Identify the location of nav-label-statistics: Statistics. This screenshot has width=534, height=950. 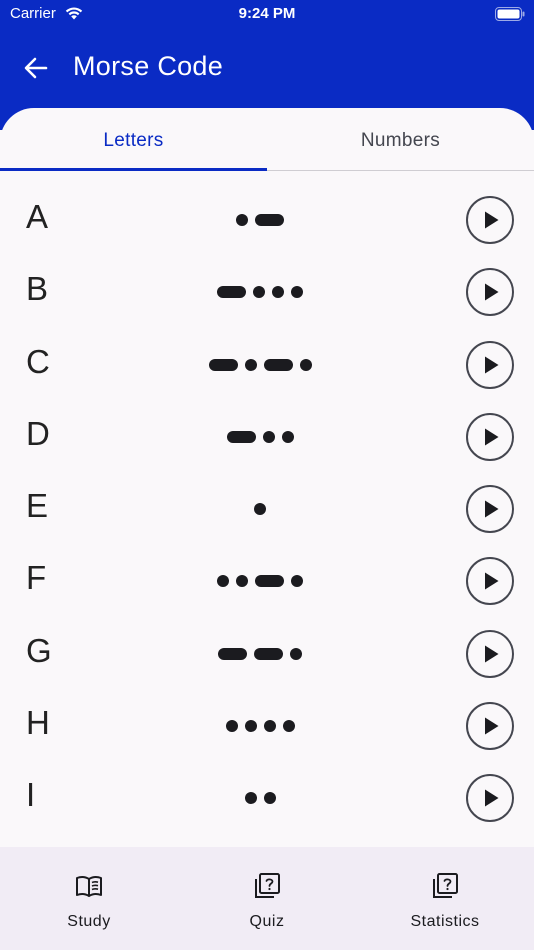
(445, 921).